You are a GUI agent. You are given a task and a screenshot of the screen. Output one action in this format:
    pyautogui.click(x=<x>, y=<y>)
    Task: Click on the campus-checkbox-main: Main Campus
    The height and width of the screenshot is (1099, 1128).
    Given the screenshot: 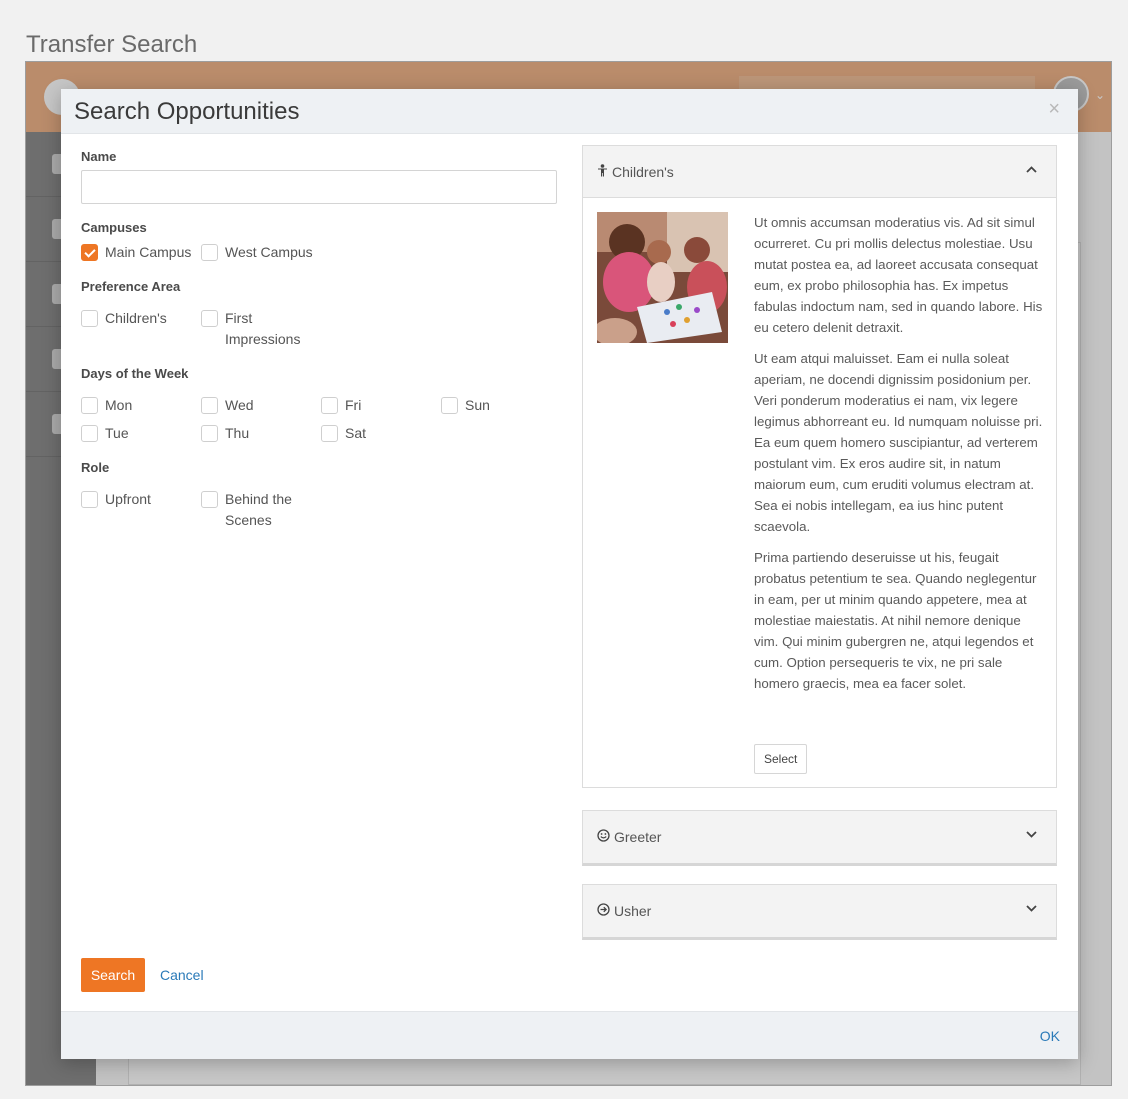 What is the action you would take?
    pyautogui.click(x=136, y=253)
    